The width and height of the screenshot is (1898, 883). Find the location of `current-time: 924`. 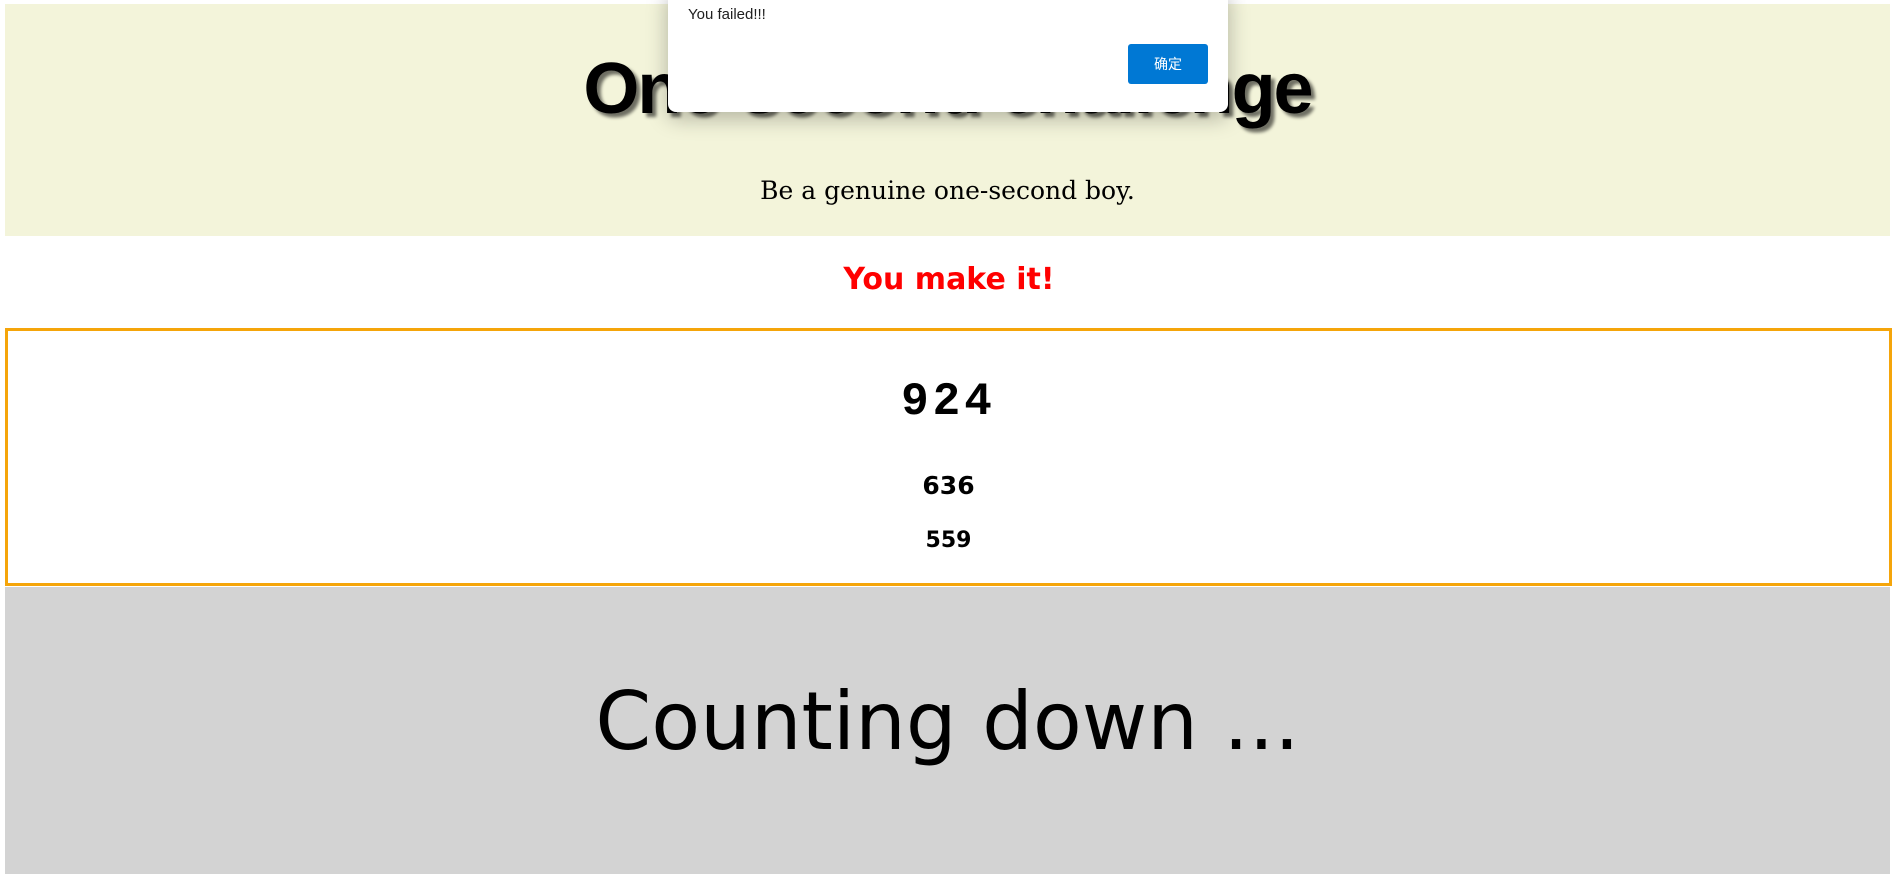

current-time: 924 is located at coordinates (948, 402).